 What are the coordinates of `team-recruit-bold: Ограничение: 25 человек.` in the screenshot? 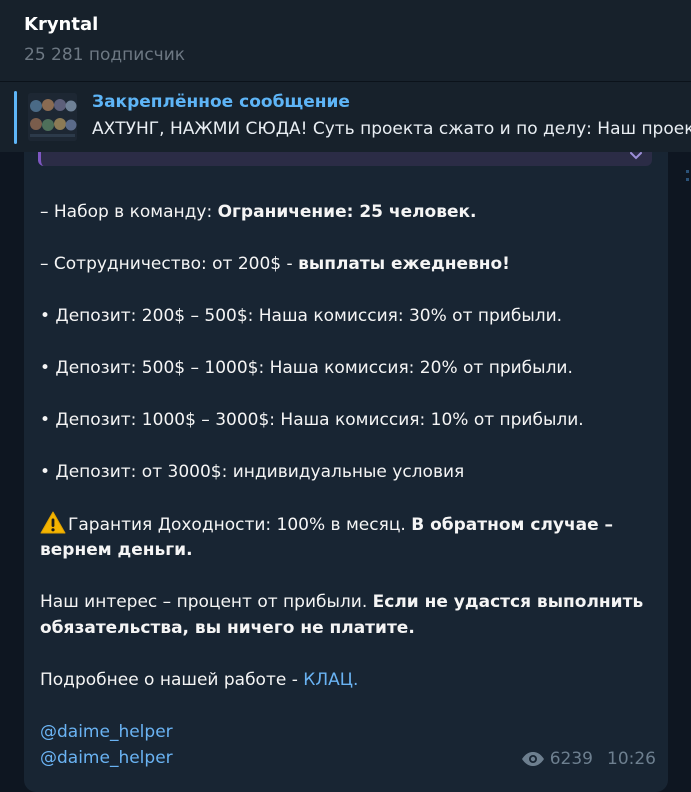 It's located at (347, 212).